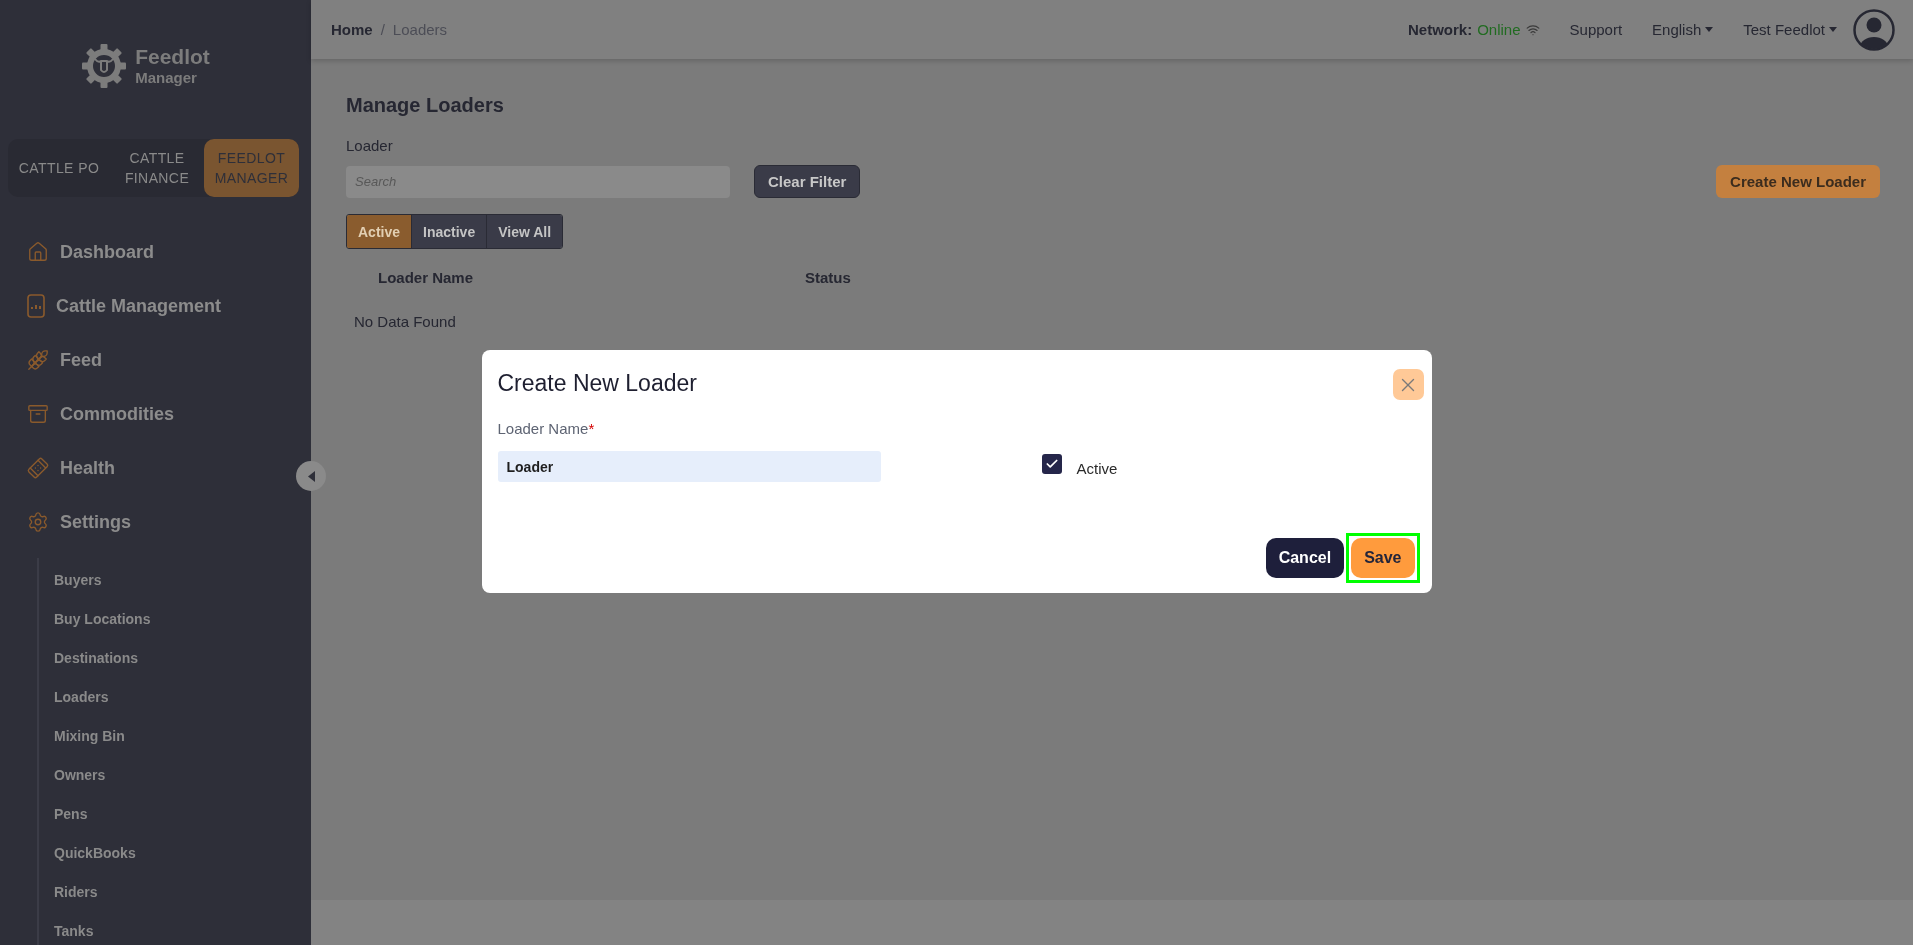  What do you see at coordinates (127, 306) in the screenshot?
I see `nav-item: Cattle Management` at bounding box center [127, 306].